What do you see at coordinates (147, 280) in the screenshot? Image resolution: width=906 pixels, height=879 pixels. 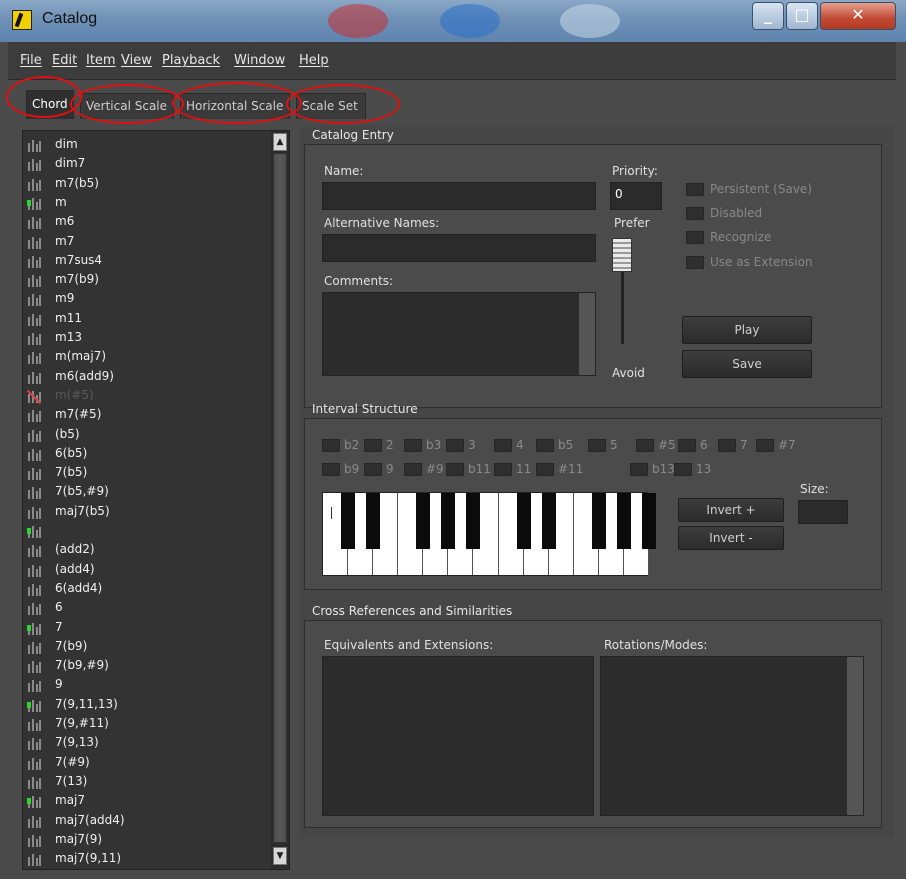 I see `chord-list-item: m7(b9)` at bounding box center [147, 280].